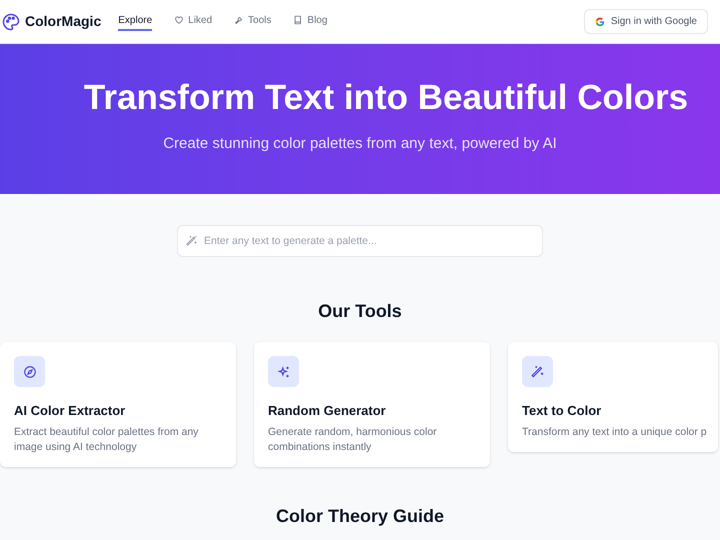 The image size is (720, 540). What do you see at coordinates (11, 21) in the screenshot?
I see `palette-logo-icon` at bounding box center [11, 21].